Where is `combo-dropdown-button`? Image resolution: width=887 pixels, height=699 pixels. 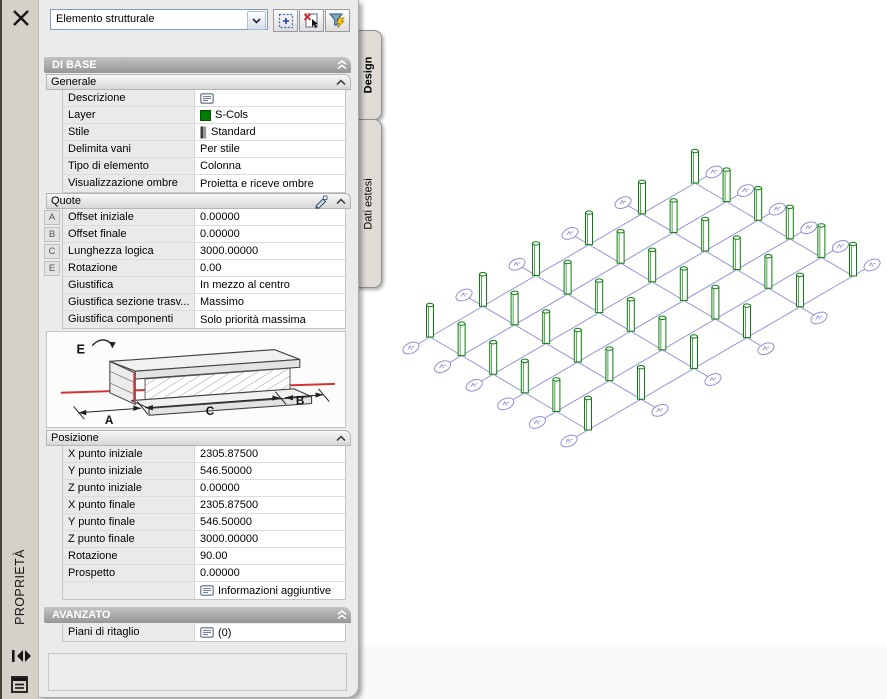 combo-dropdown-button is located at coordinates (256, 20).